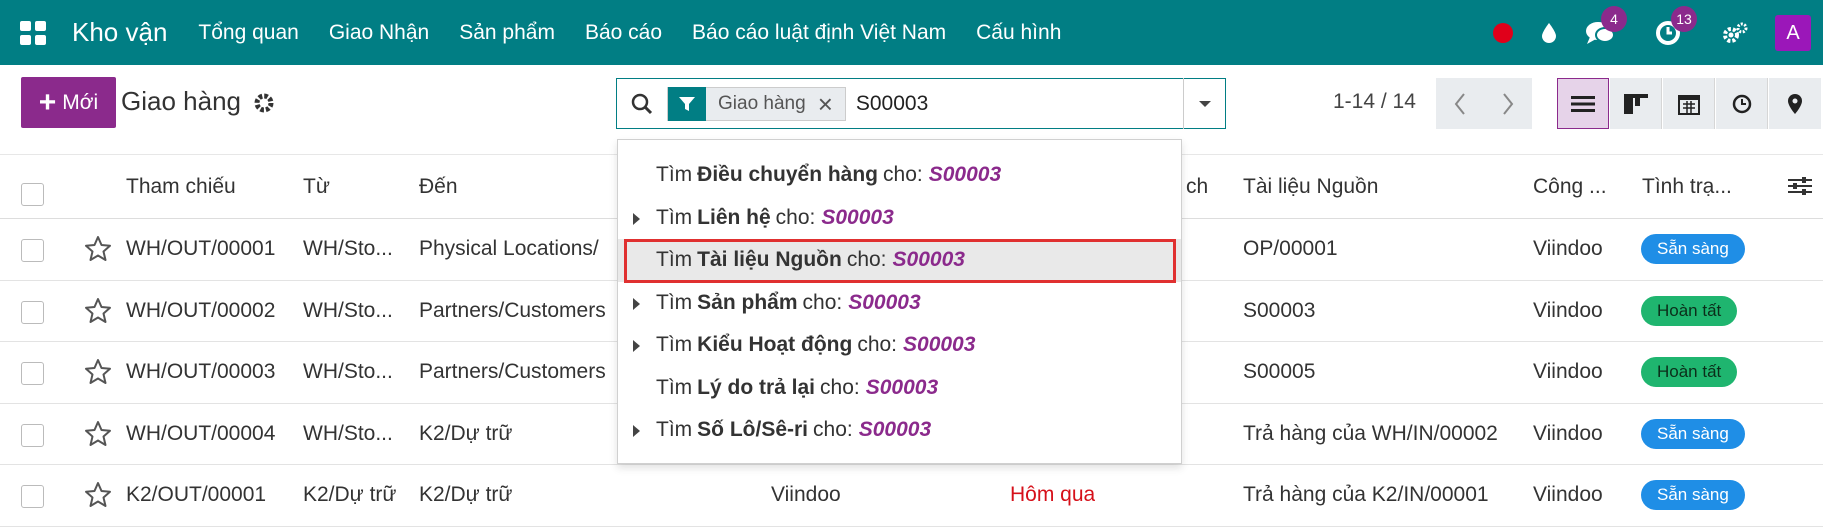 This screenshot has width=1823, height=527. What do you see at coordinates (1053, 495) in the screenshot?
I see `cell-scheduled-date: Hôm qua` at bounding box center [1053, 495].